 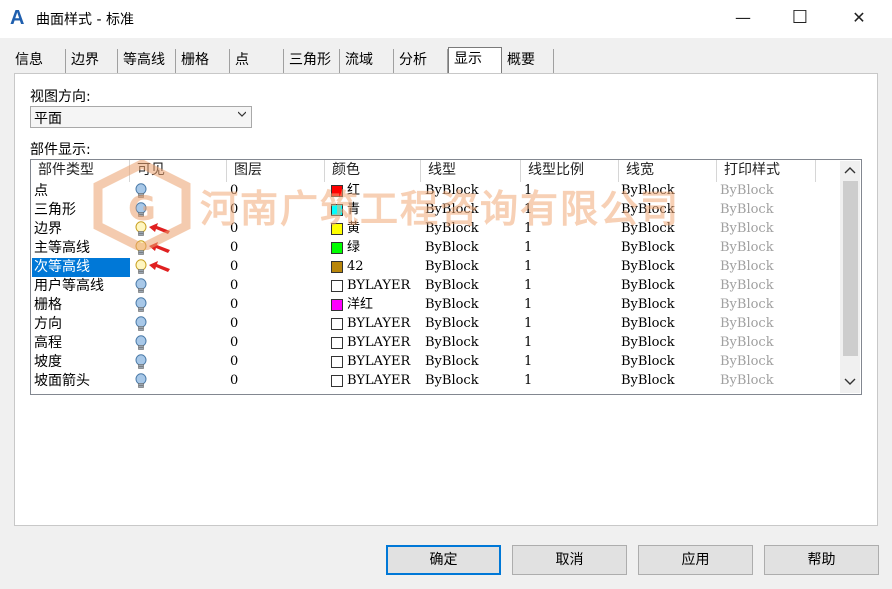 What do you see at coordinates (81, 381) in the screenshot?
I see `component-type: 坡面箭头` at bounding box center [81, 381].